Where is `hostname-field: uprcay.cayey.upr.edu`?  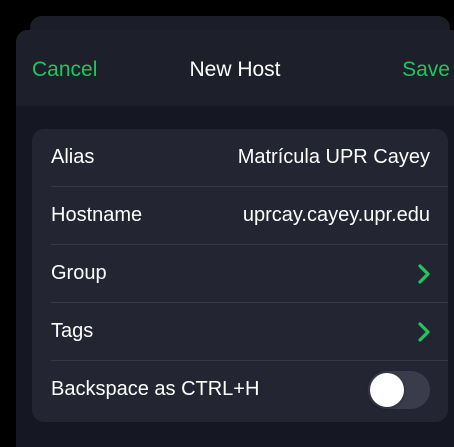
hostname-field: uprcay.cayey.upr.edu is located at coordinates (336, 215).